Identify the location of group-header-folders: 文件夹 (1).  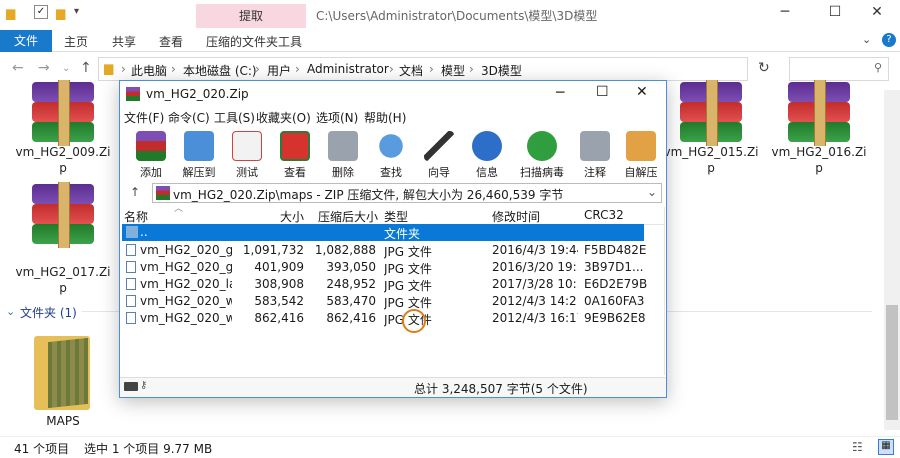
(48, 312).